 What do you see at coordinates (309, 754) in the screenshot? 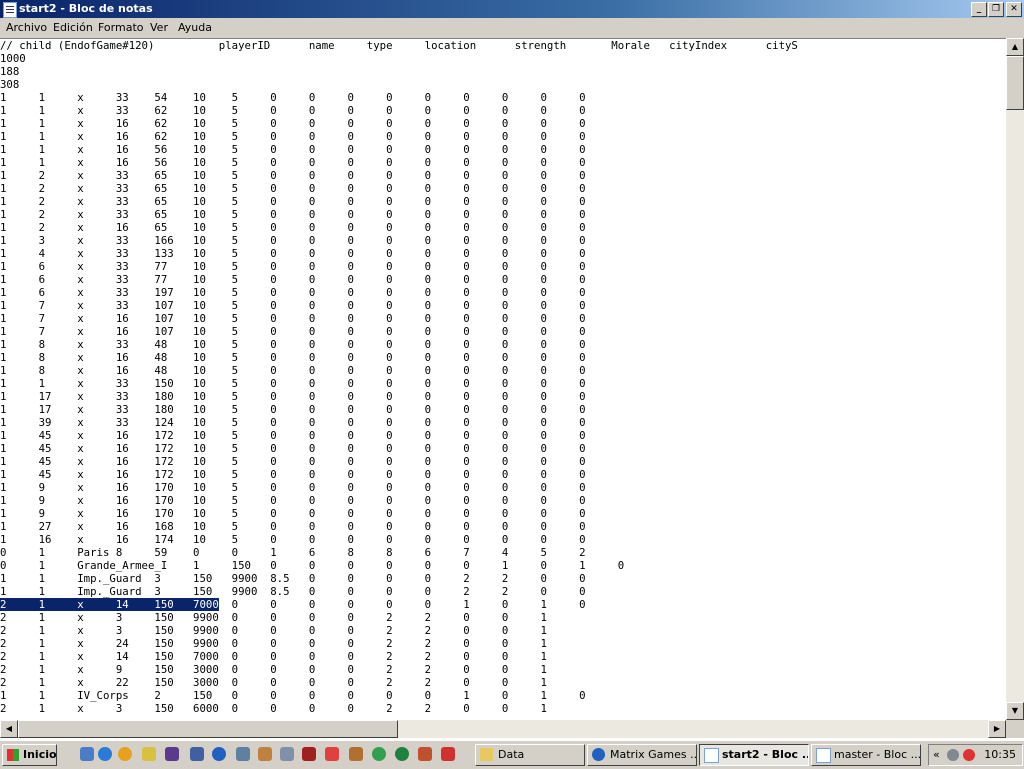
I see `app-launcher-icon` at bounding box center [309, 754].